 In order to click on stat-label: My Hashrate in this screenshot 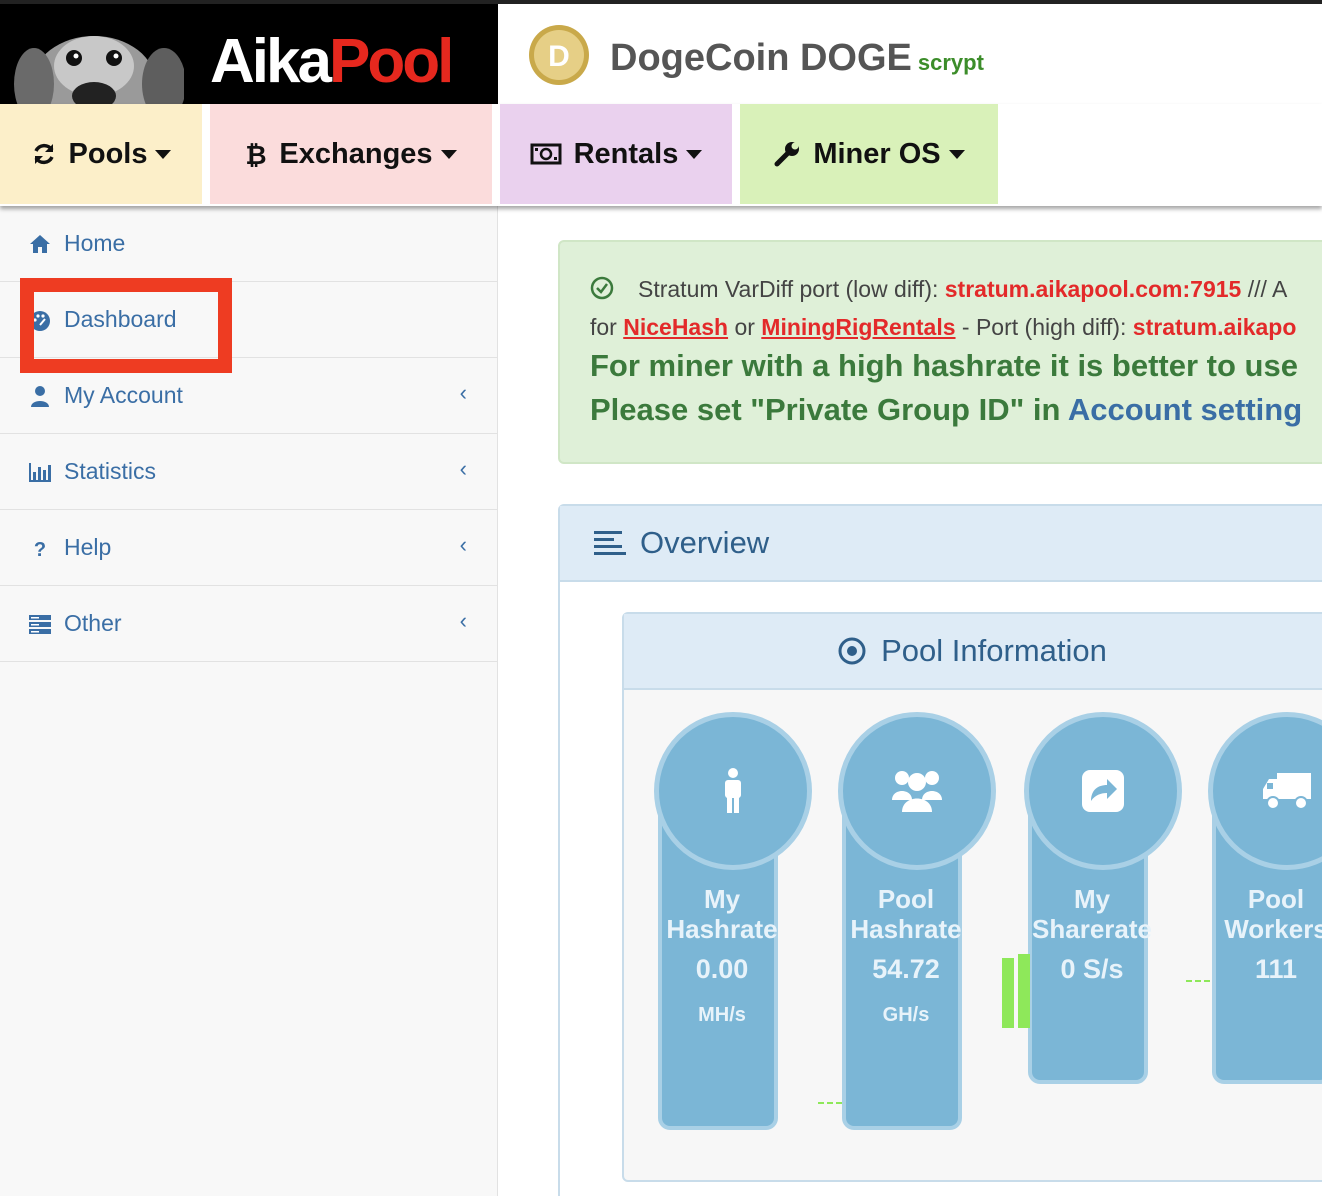, I will do `click(722, 914)`.